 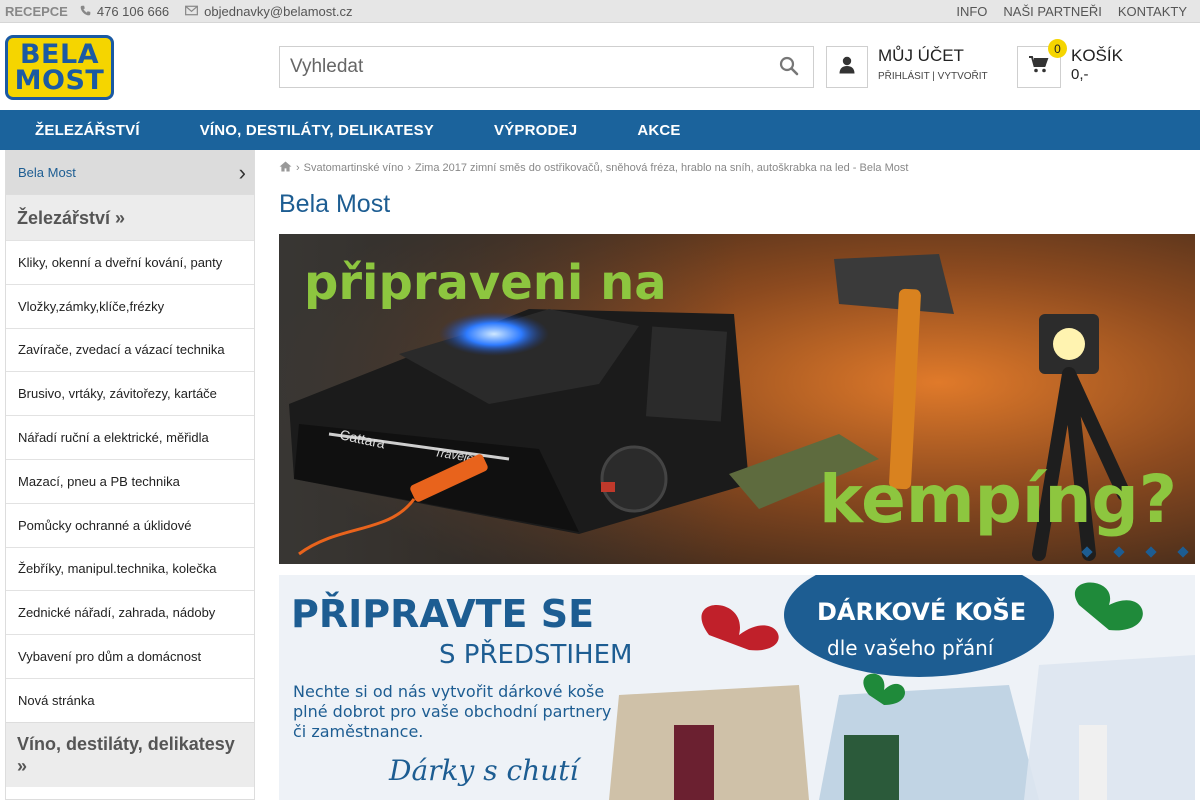 What do you see at coordinates (1097, 56) in the screenshot?
I see `cart-title: KOŠÍK` at bounding box center [1097, 56].